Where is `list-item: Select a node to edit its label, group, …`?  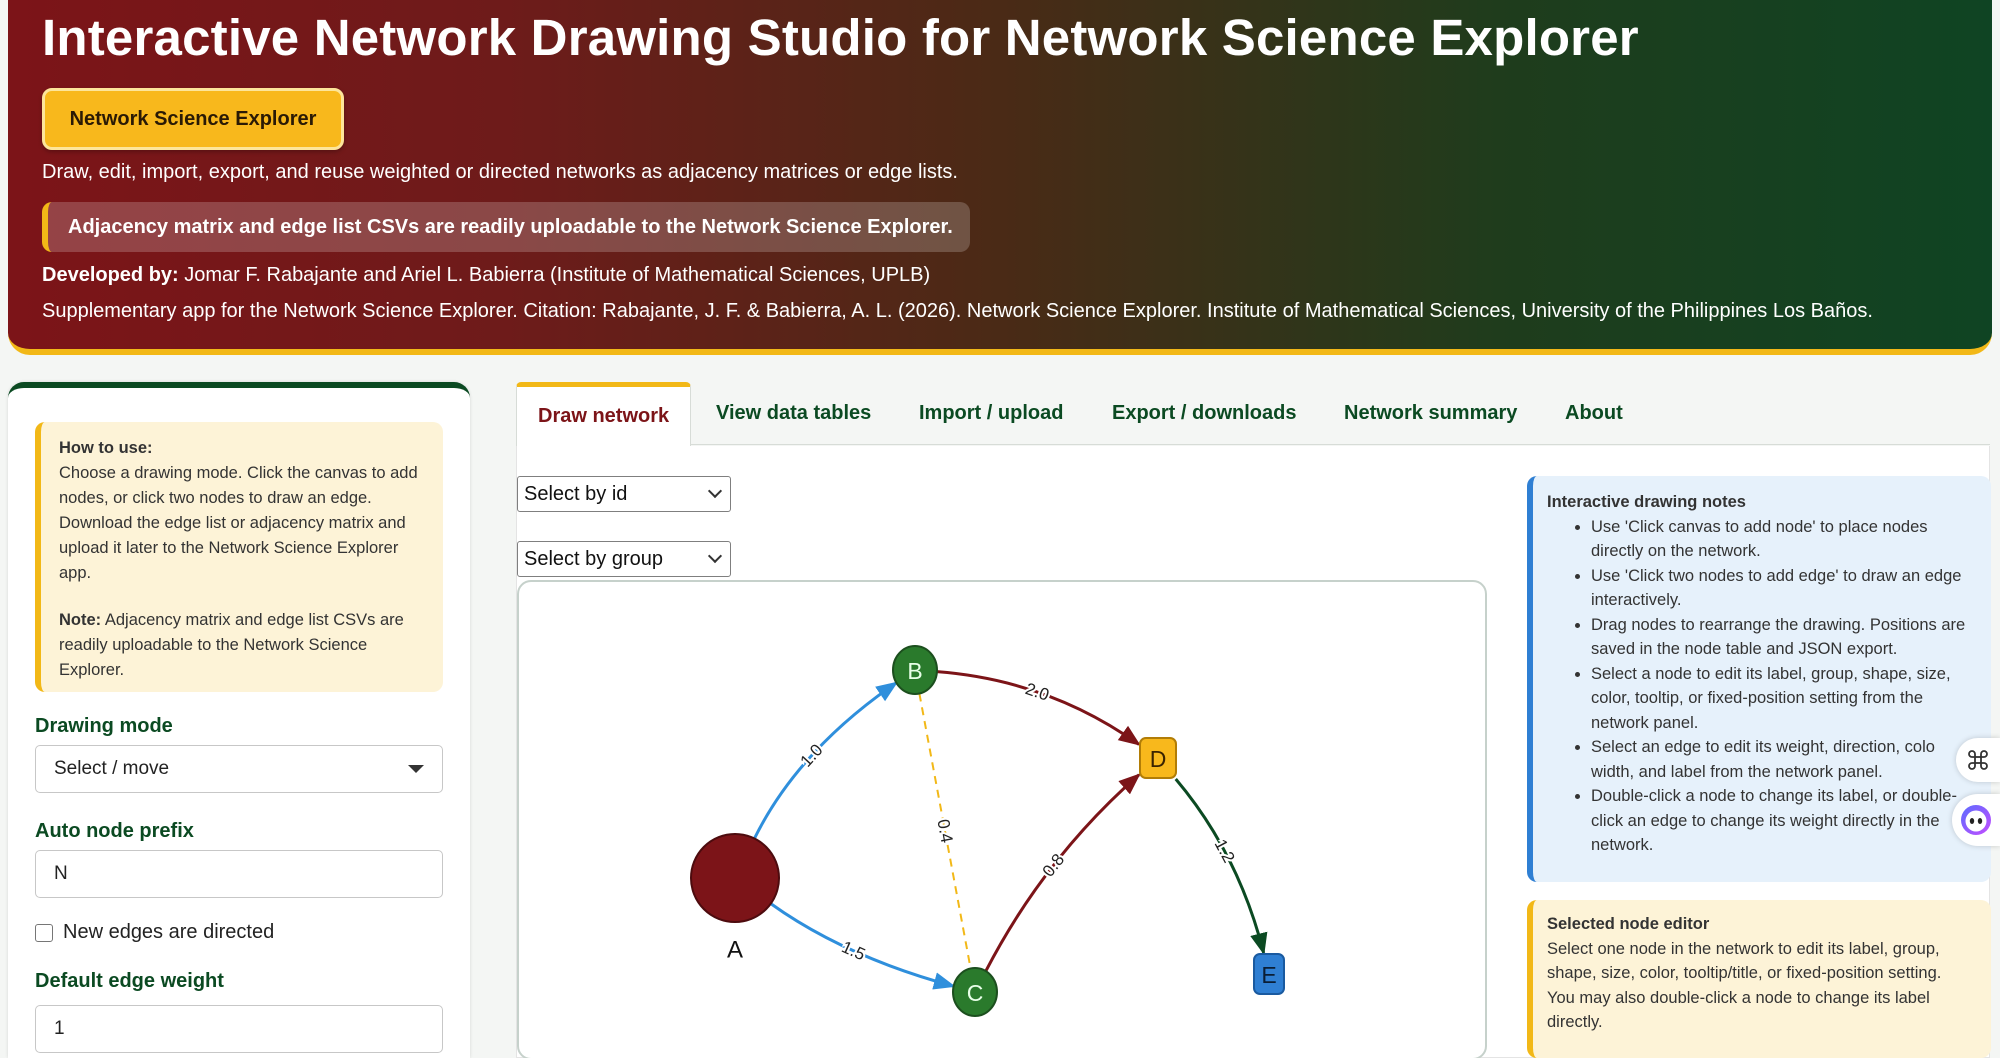 list-item: Select a node to edit its label, group, … is located at coordinates (1782, 699).